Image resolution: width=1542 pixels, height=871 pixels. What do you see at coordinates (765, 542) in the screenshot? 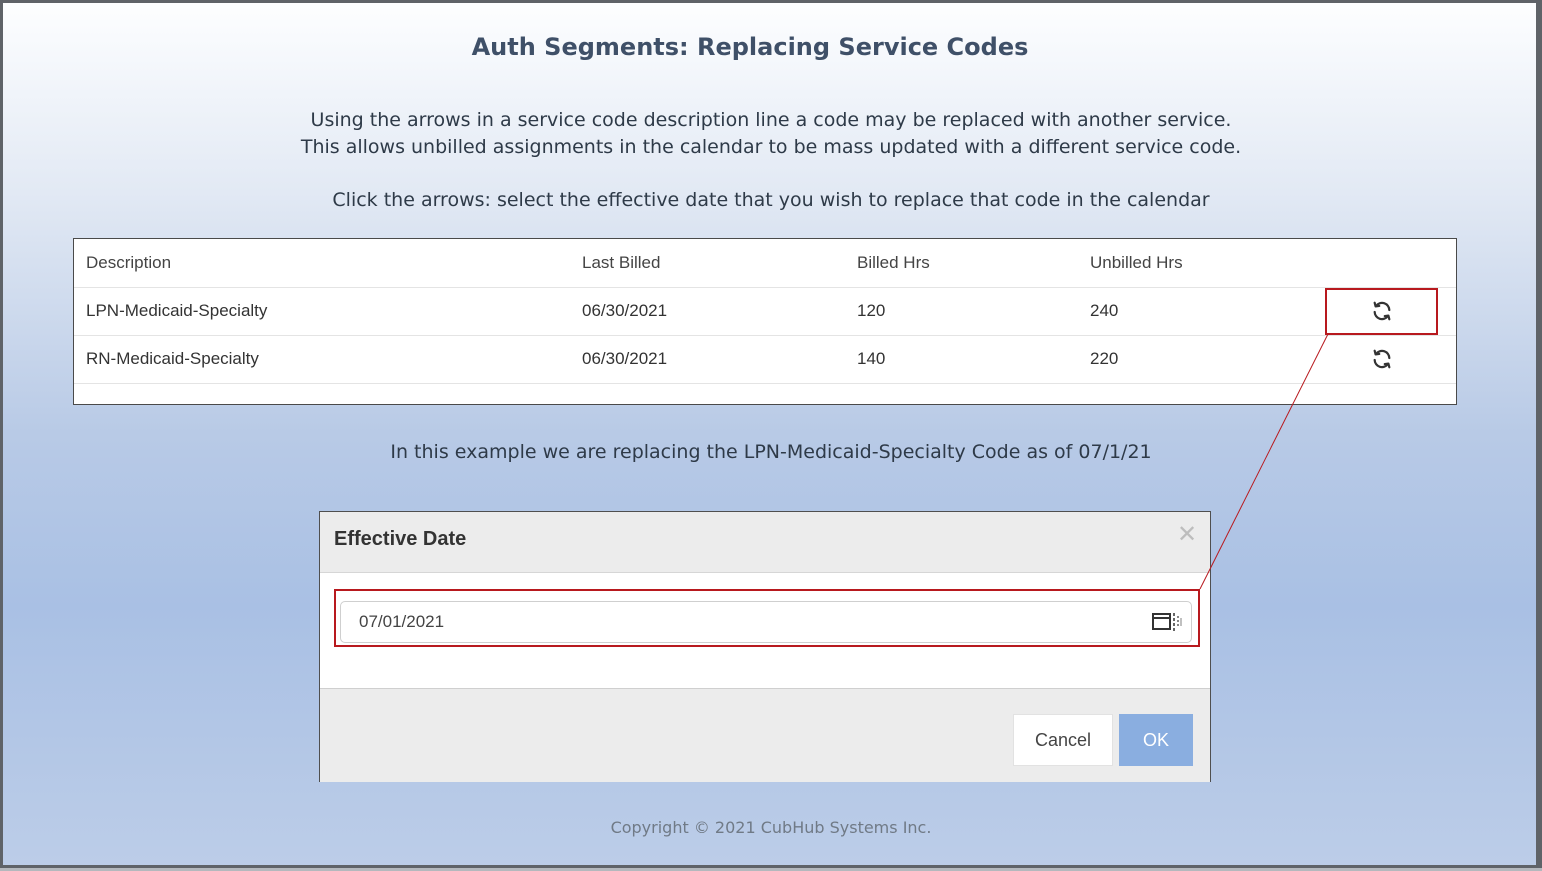
I see `dialog-header: Effective Date ✕` at bounding box center [765, 542].